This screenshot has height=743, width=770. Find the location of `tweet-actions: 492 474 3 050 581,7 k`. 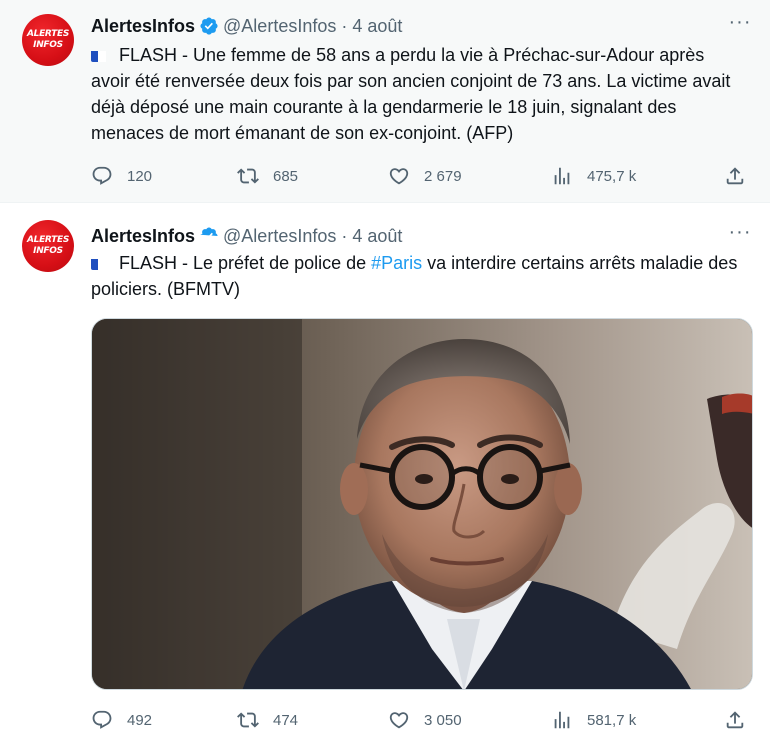

tweet-actions: 492 474 3 050 581,7 k is located at coordinates (423, 720).